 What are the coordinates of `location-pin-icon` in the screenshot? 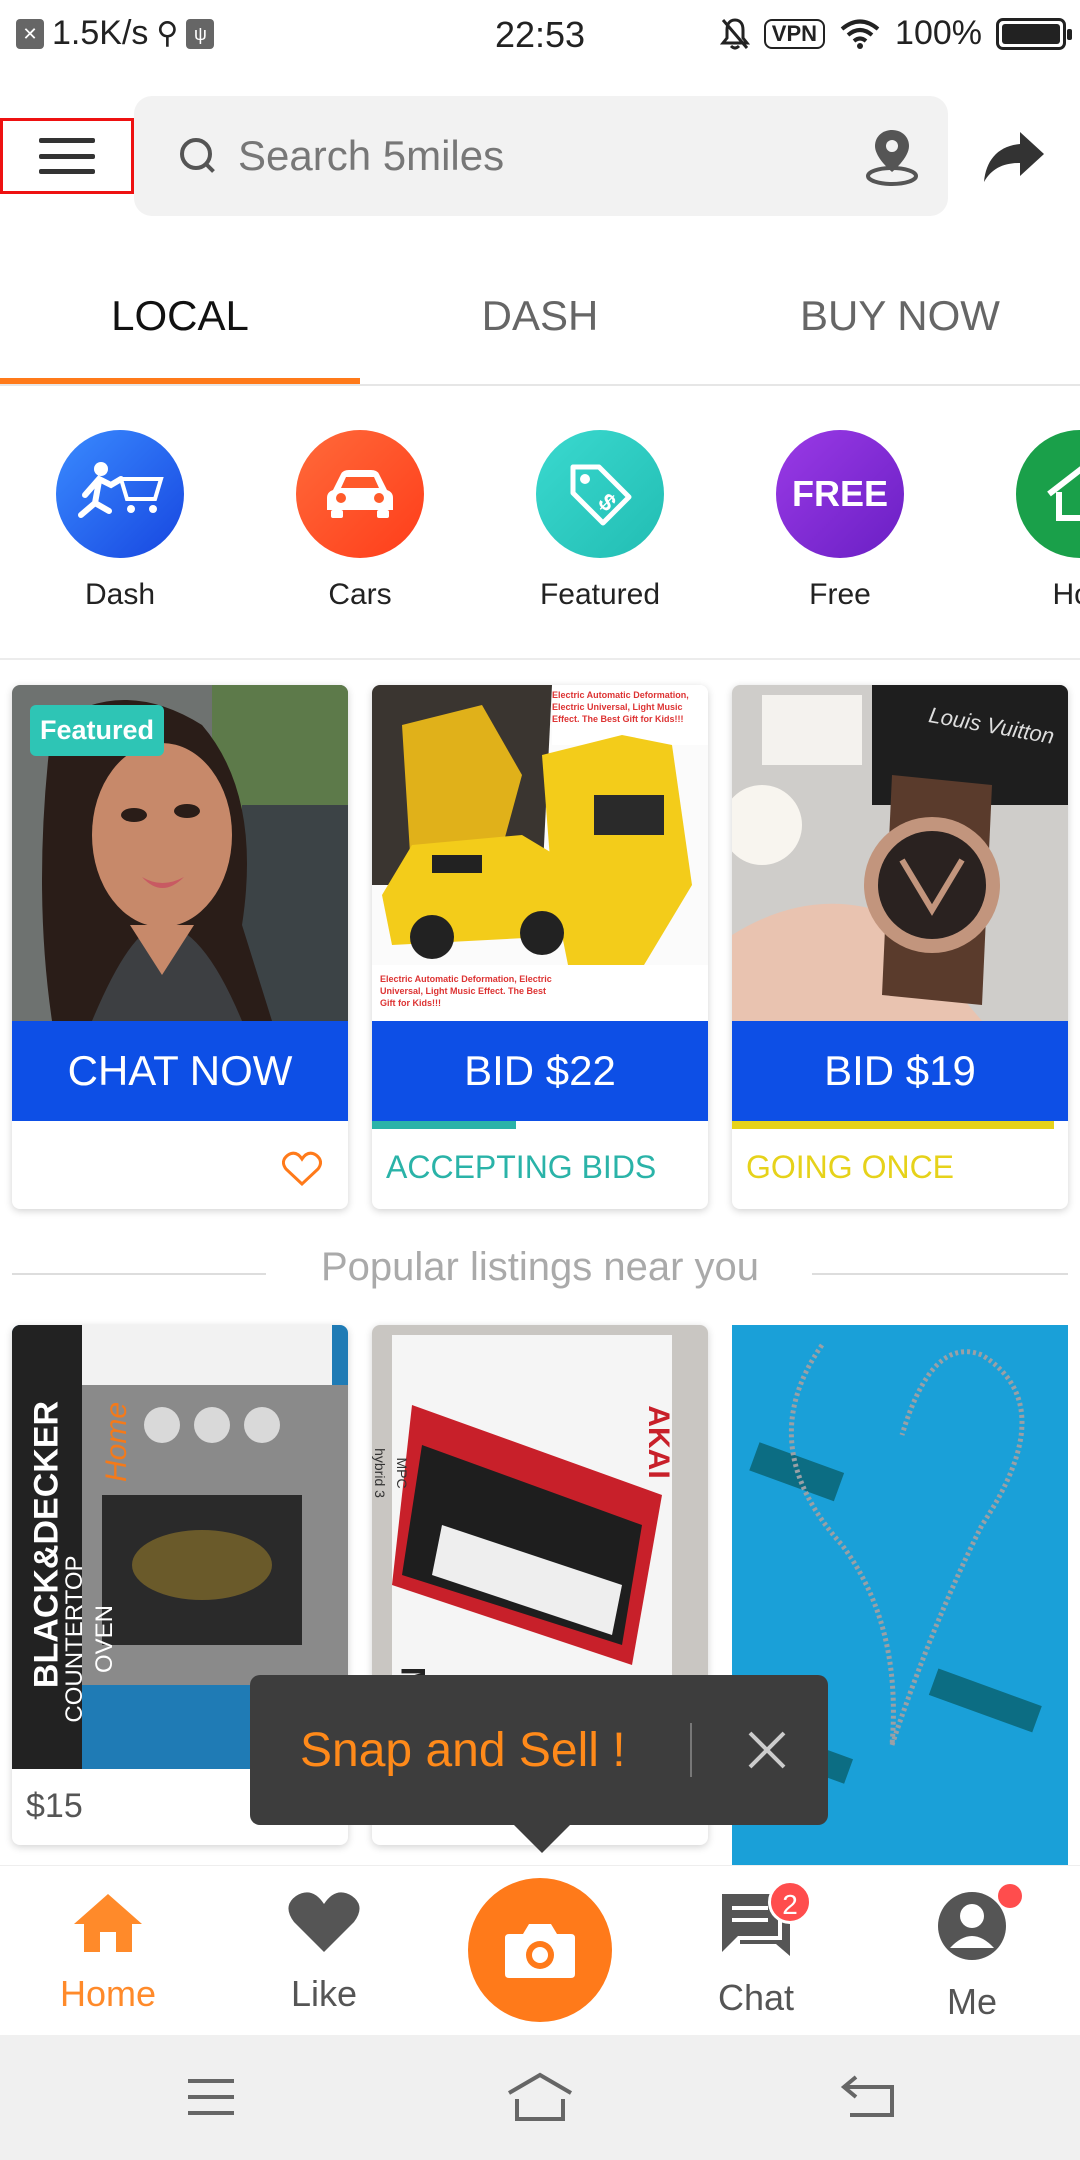 It's located at (892, 156).